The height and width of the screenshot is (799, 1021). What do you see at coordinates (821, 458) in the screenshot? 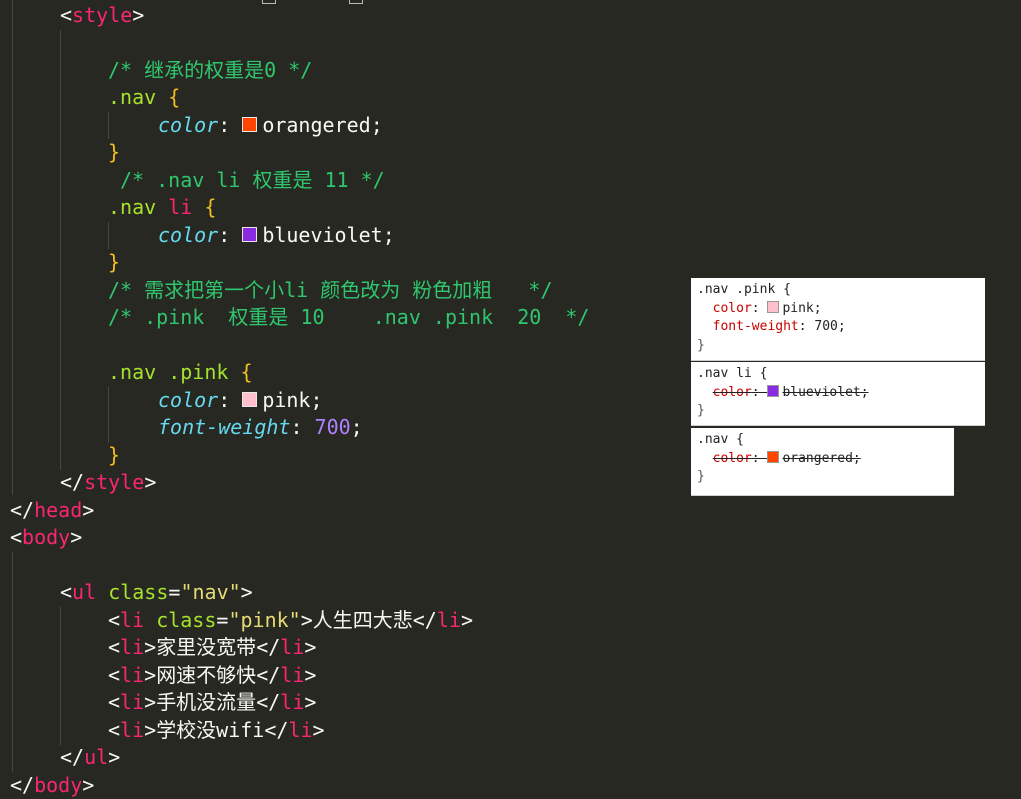
I see `rule-value-overridden: orangered;` at bounding box center [821, 458].